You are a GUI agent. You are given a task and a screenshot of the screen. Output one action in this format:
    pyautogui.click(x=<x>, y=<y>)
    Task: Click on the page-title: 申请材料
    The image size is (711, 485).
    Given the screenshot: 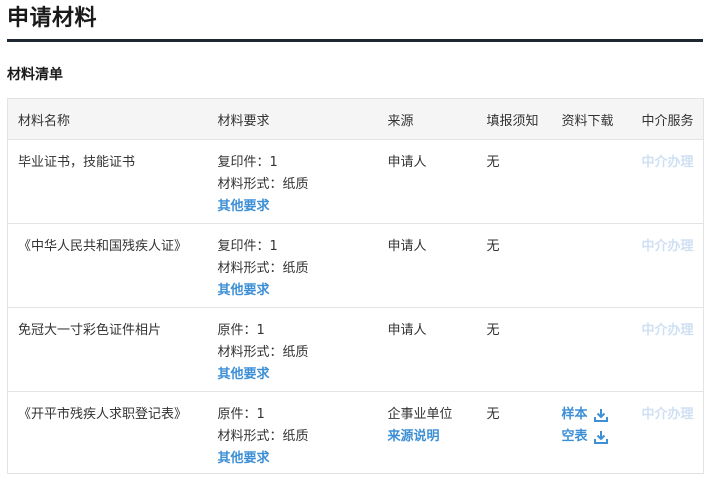 What is the action you would take?
    pyautogui.click(x=52, y=18)
    